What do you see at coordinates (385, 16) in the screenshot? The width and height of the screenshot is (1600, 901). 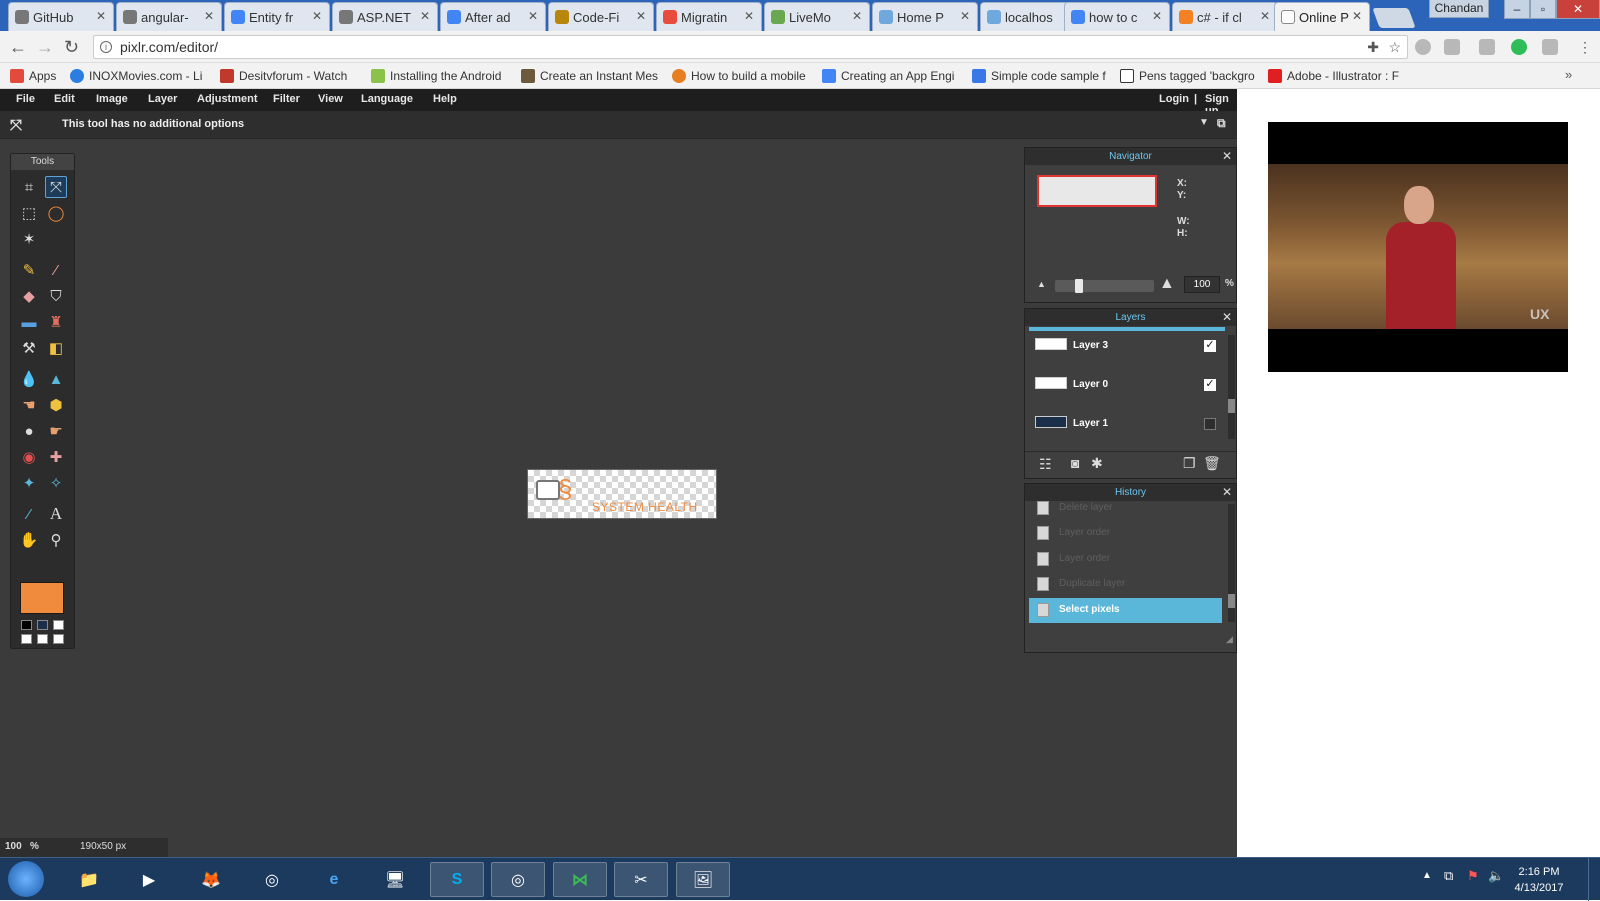 I see `browser-tab: ASP.NET ✕` at bounding box center [385, 16].